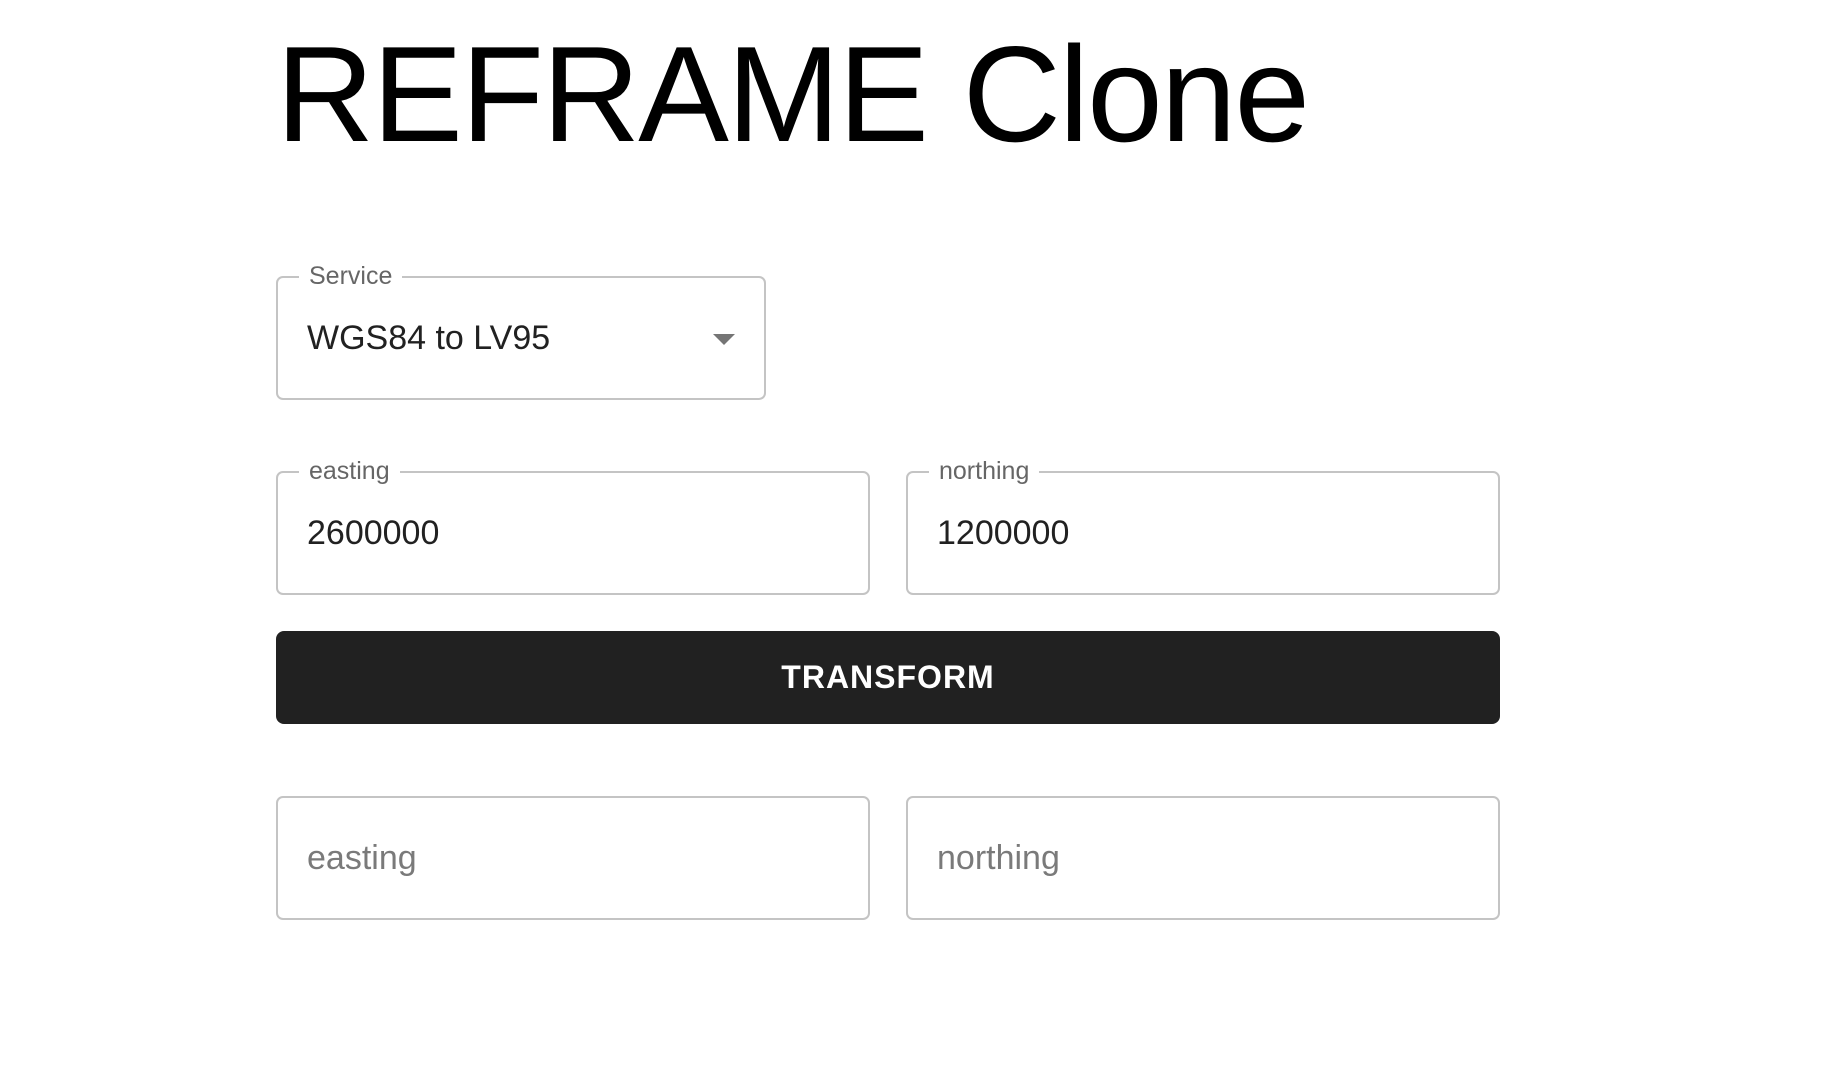 The width and height of the screenshot is (1828, 1078). I want to click on transform-button: TRANSFORM, so click(888, 677).